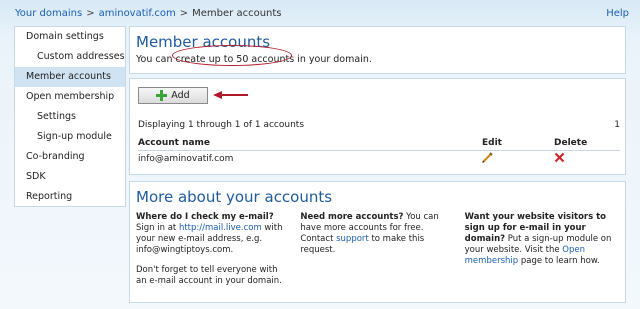 Image resolution: width=640 pixels, height=309 pixels. What do you see at coordinates (492, 143) in the screenshot?
I see `column-header-edit: Edit` at bounding box center [492, 143].